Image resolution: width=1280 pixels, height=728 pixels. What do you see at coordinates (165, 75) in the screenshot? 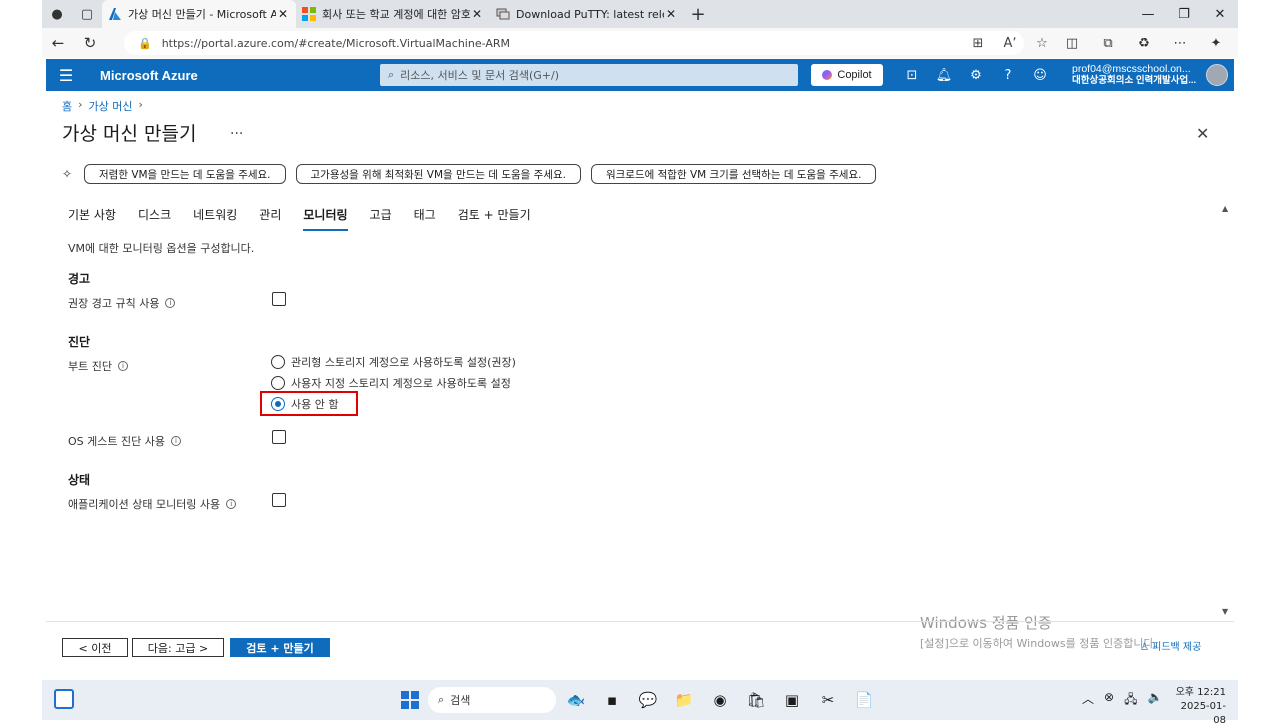
I see `azure-brand: Microsoft Azure` at bounding box center [165, 75].